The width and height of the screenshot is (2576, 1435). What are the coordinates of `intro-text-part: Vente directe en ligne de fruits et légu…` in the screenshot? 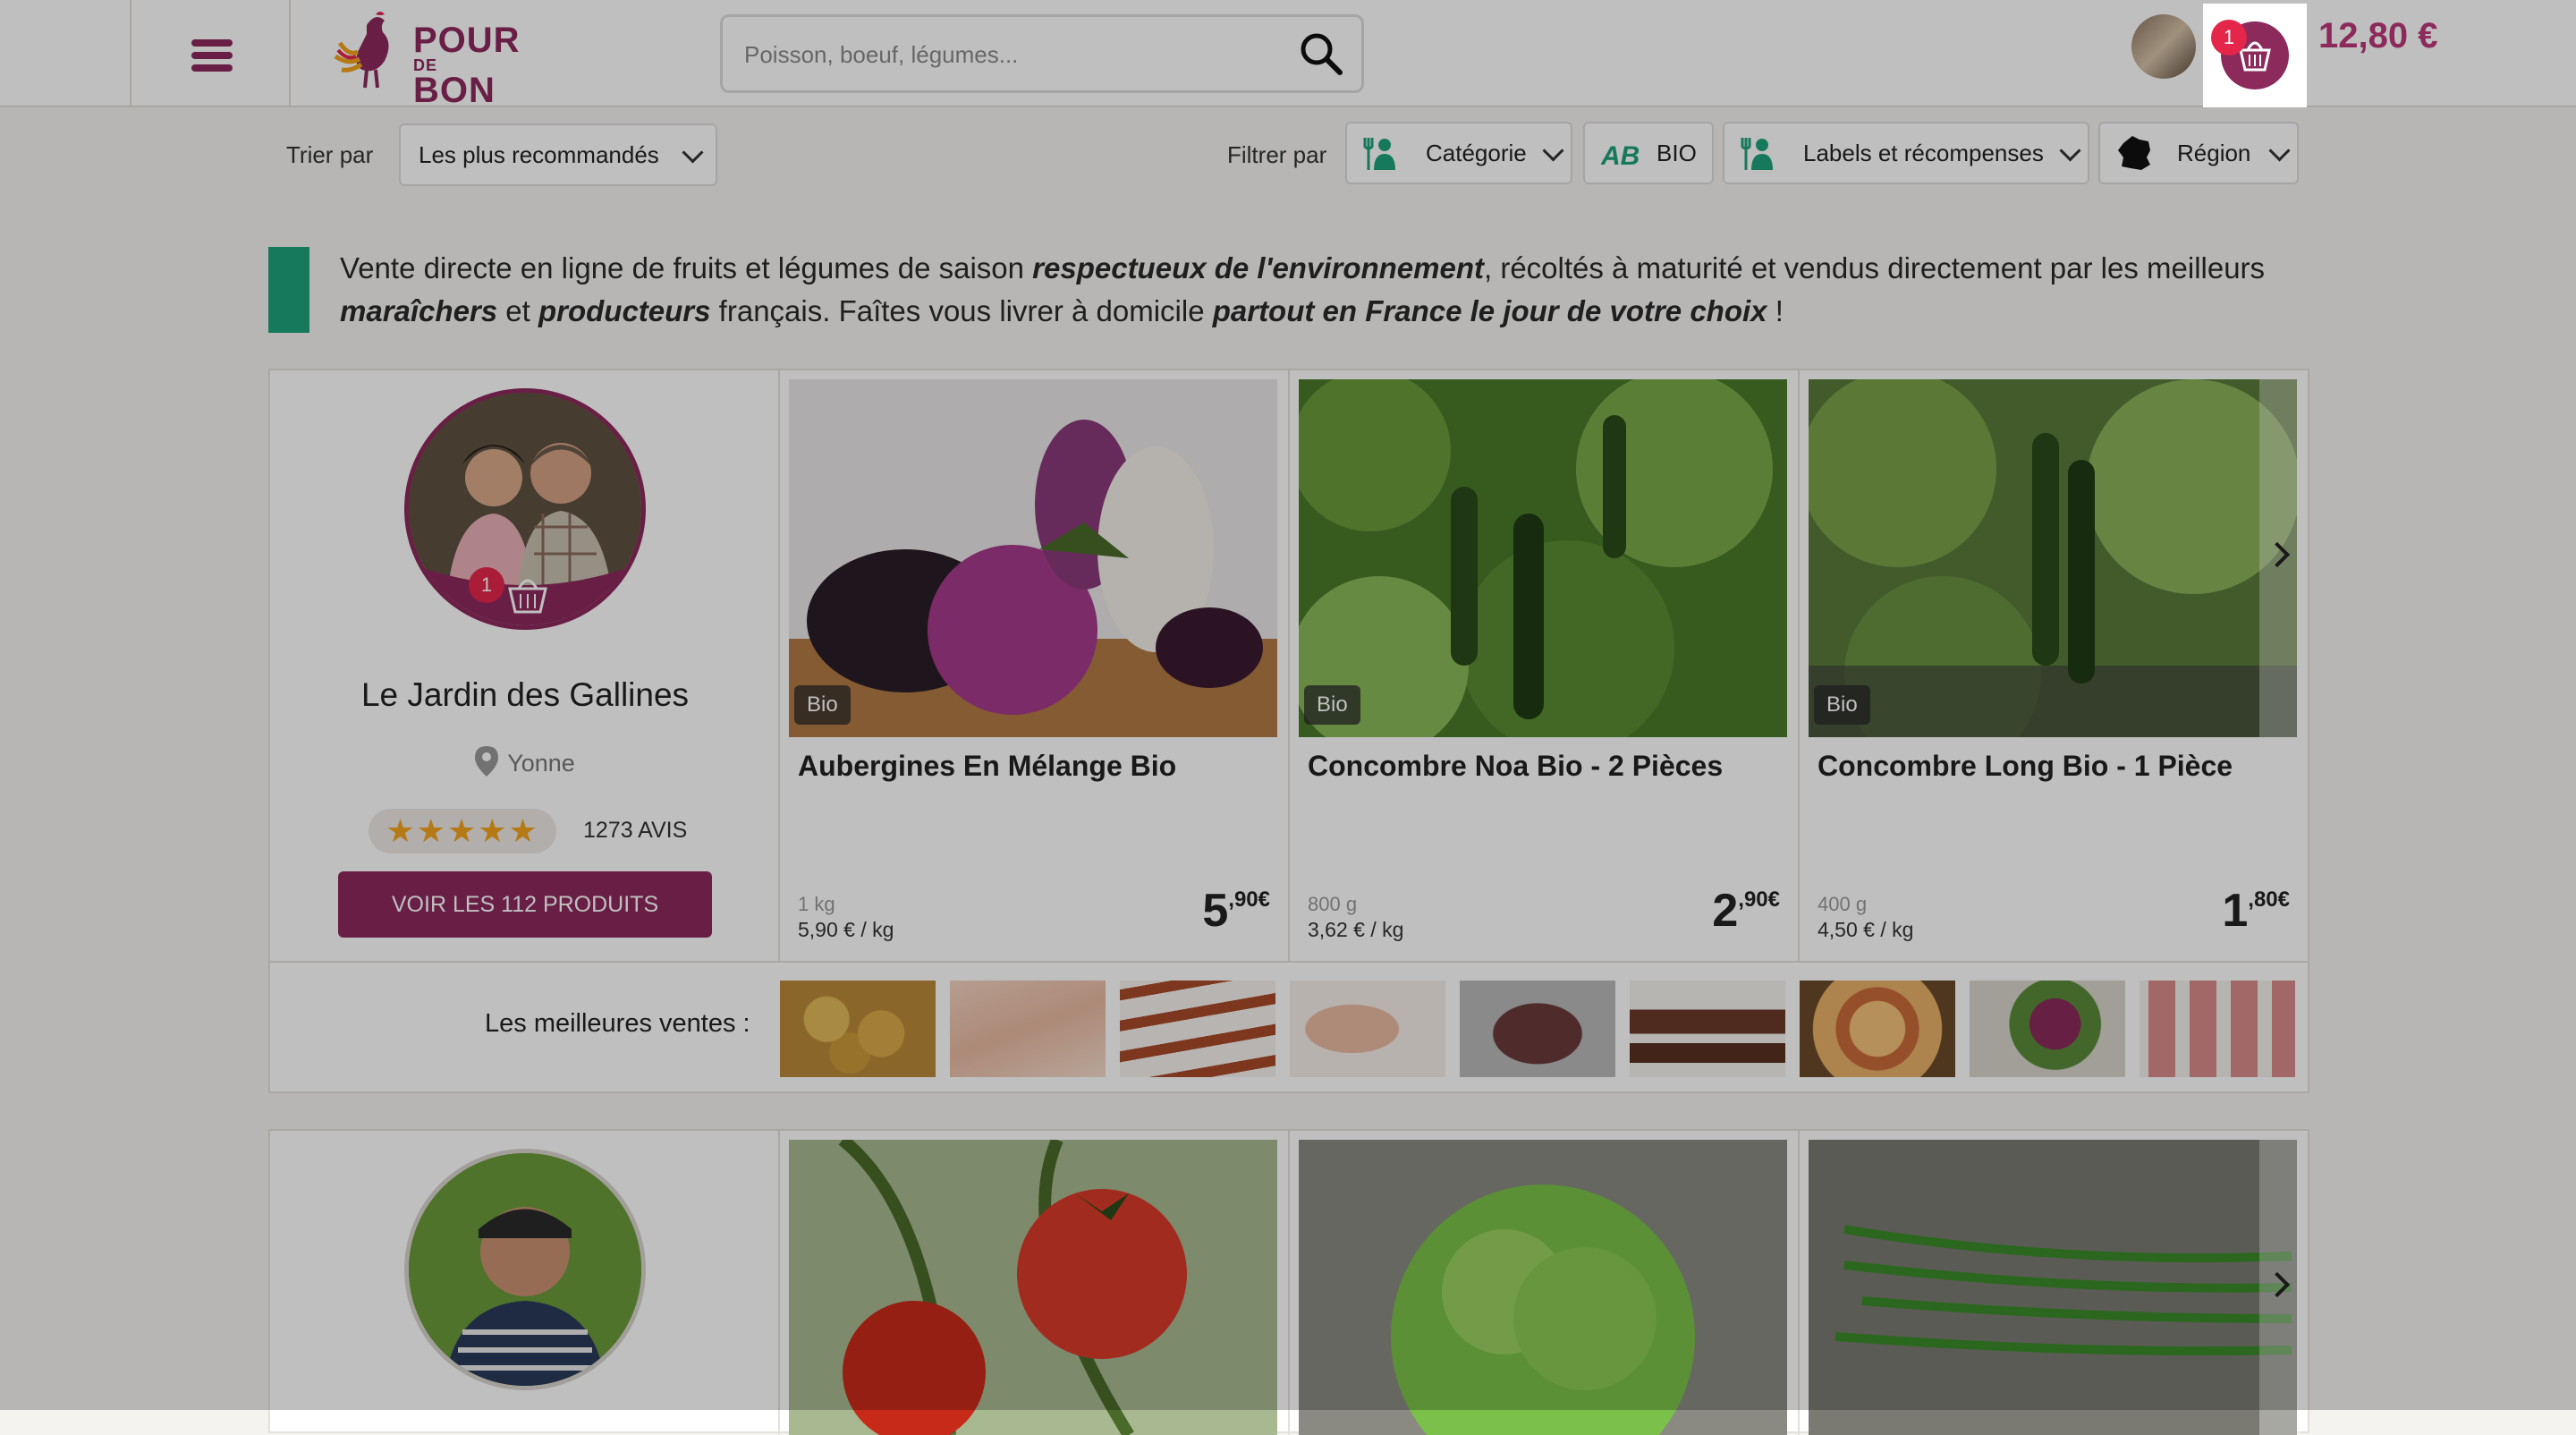 It's located at (686, 267).